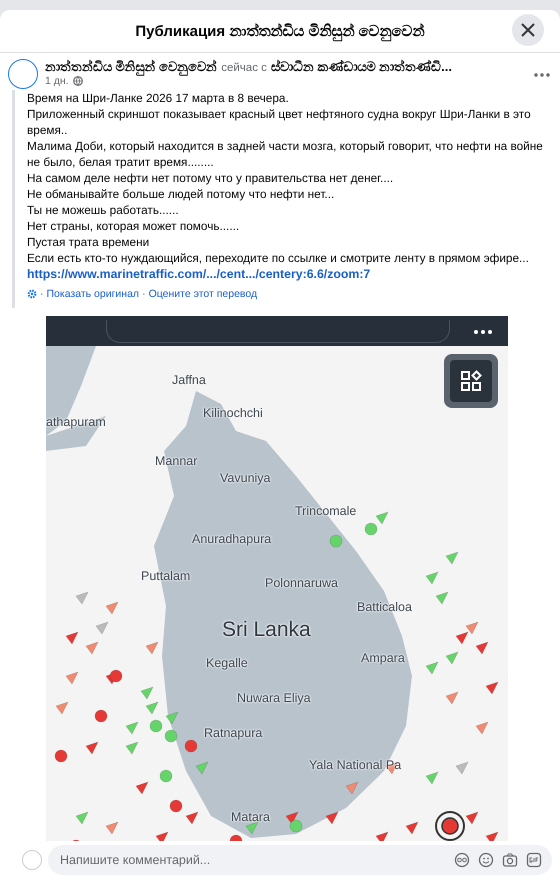  What do you see at coordinates (510, 860) in the screenshot?
I see `camera-icon` at bounding box center [510, 860].